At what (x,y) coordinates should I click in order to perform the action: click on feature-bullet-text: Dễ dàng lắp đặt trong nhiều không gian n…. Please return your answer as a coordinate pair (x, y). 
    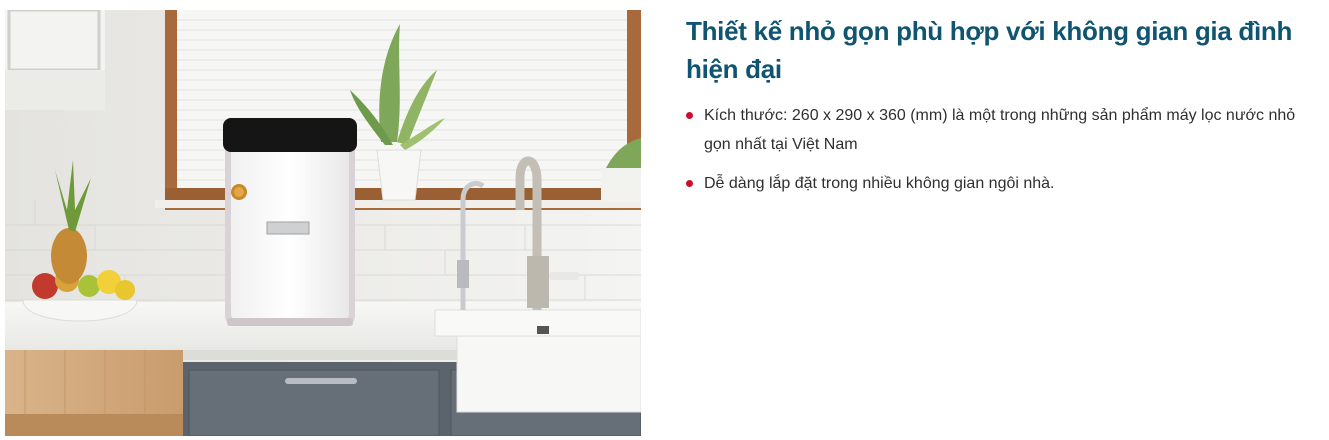
    Looking at the image, I should click on (879, 183).